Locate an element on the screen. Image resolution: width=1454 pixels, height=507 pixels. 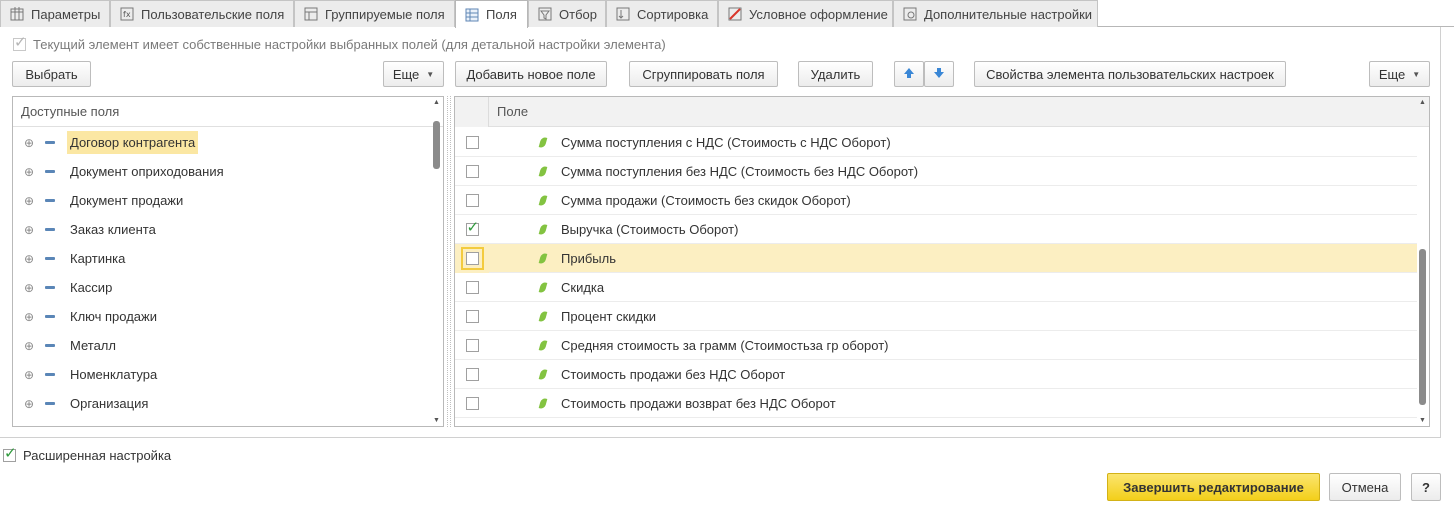
table-row: ✓ Выручка (Стоимость Оборот) is located at coordinates (936, 229).